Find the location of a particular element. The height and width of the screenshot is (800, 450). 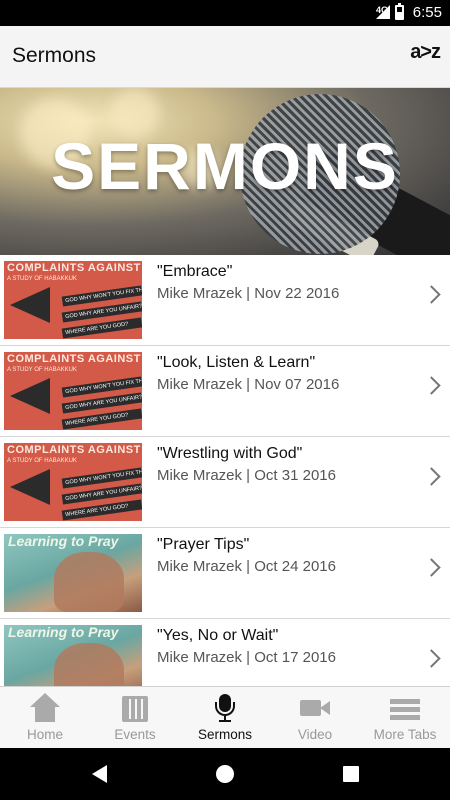

clock: 6:55 is located at coordinates (427, 12).